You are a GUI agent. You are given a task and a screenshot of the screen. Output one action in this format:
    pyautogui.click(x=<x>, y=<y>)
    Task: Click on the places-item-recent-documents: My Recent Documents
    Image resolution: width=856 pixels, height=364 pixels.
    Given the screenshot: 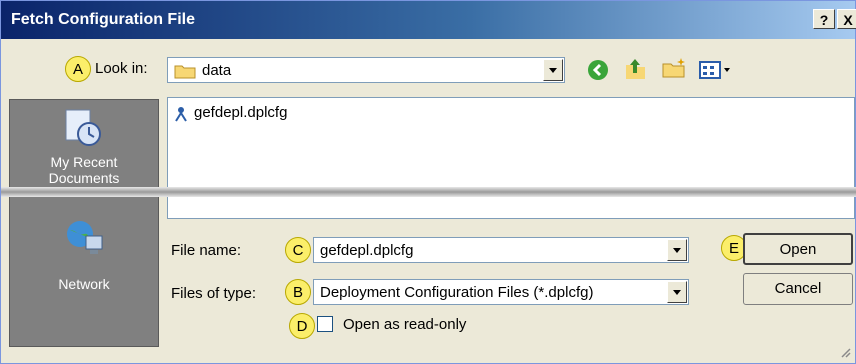 What is the action you would take?
    pyautogui.click(x=84, y=170)
    